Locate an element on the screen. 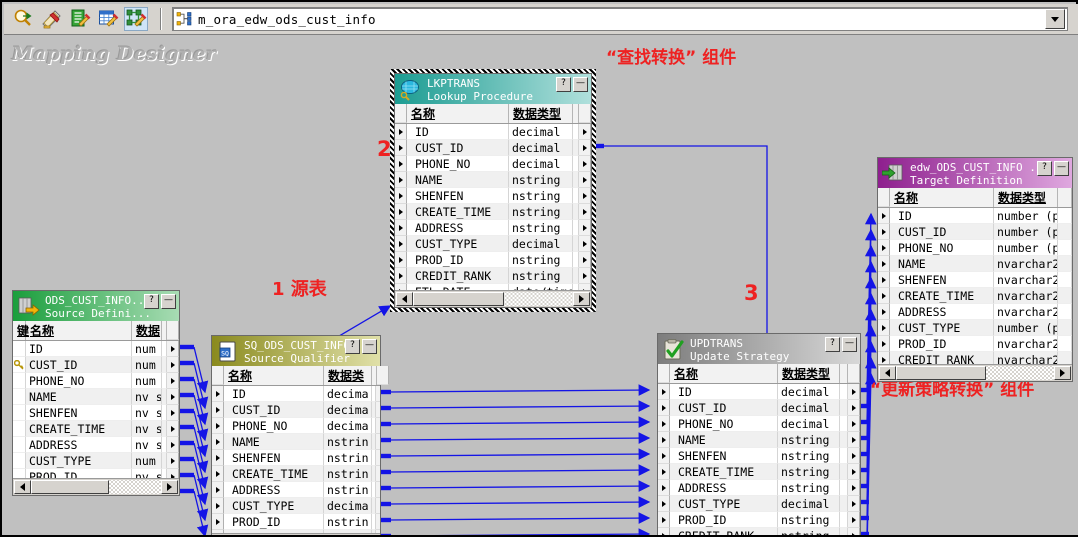  port-row: SHENFEN nstrin is located at coordinates (296, 458).